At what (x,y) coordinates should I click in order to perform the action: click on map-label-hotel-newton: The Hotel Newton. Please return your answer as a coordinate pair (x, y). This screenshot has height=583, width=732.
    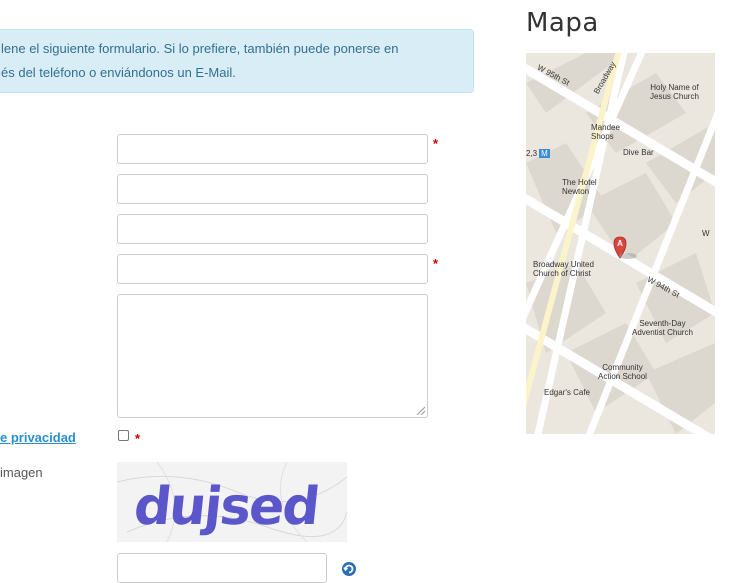
    Looking at the image, I should click on (579, 187).